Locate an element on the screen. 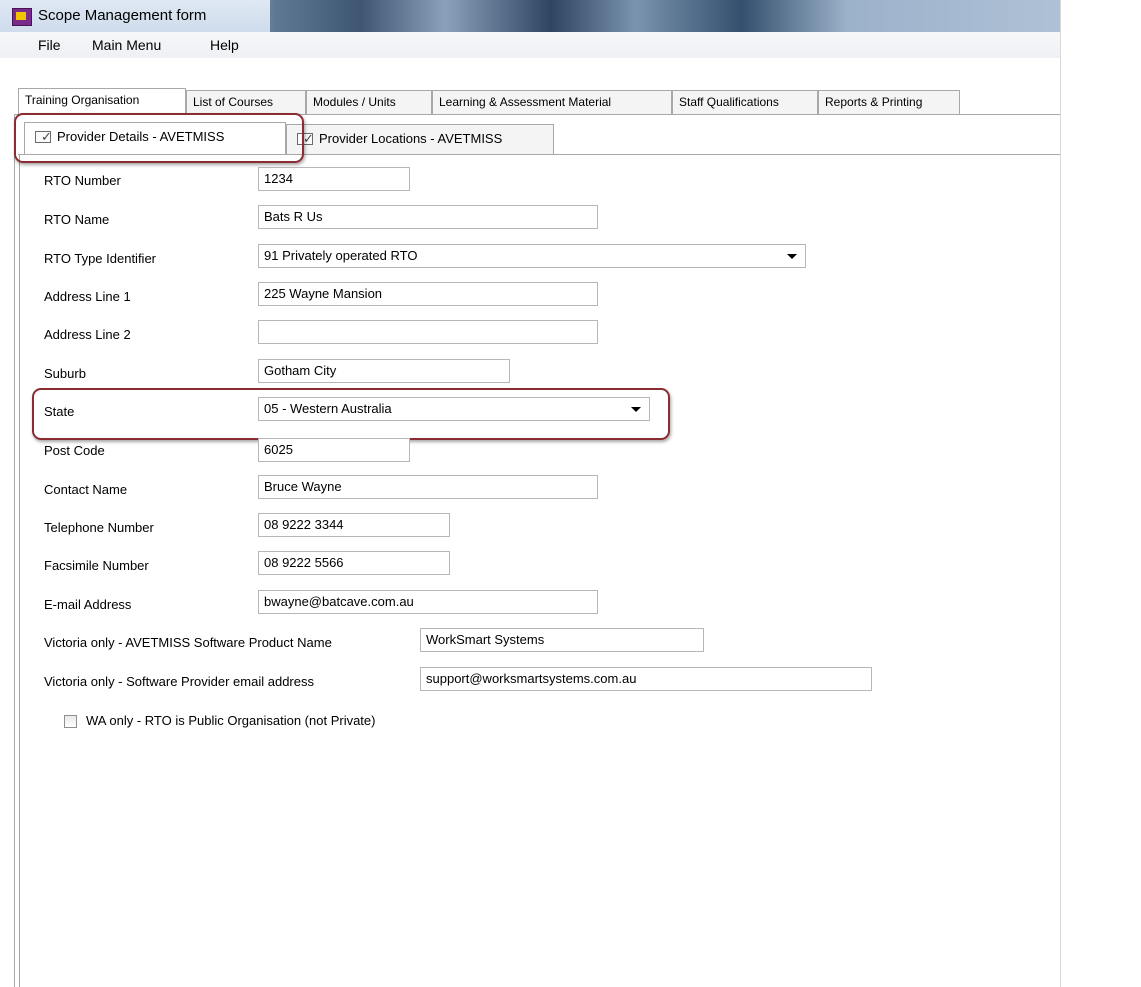 This screenshot has width=1141, height=987. rto-type-select: 91 Privately operated RTO is located at coordinates (532, 256).